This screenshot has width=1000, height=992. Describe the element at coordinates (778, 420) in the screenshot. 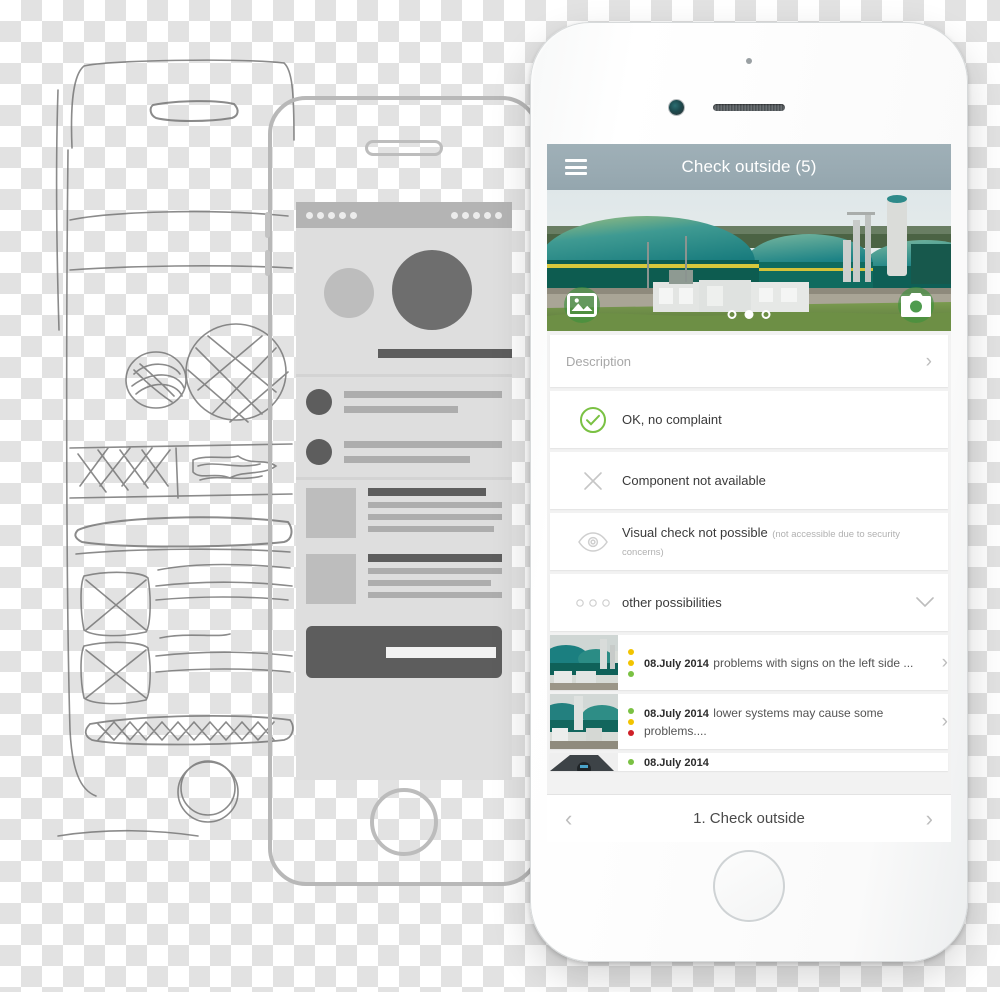

I see `option-text: OK, no complaint` at that location.